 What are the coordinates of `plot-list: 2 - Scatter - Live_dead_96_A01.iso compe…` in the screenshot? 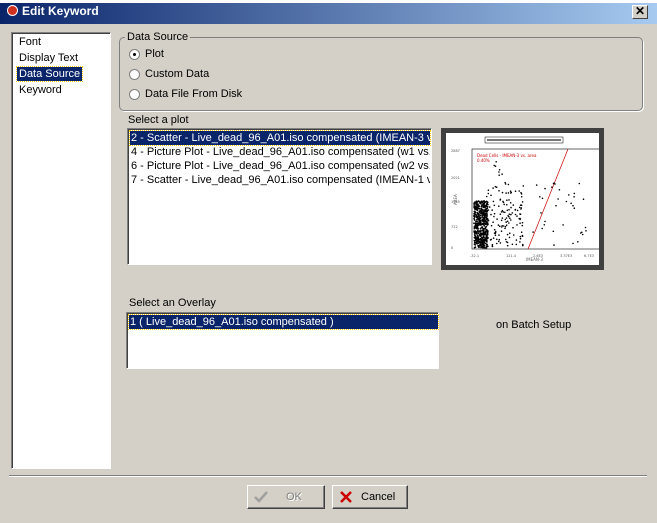 It's located at (279, 196).